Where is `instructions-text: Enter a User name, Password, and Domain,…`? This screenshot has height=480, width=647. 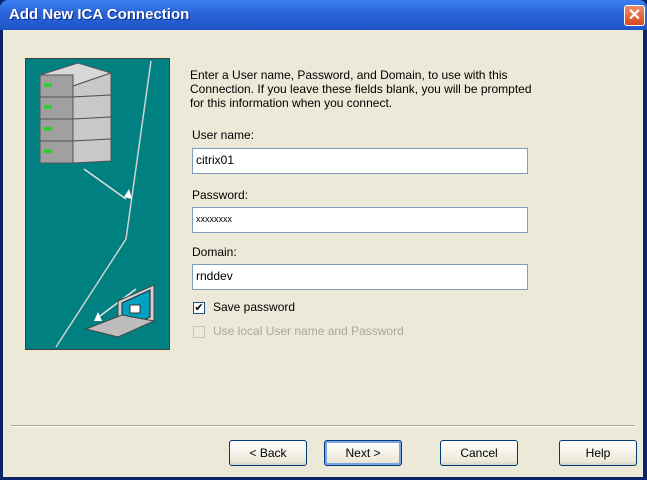
instructions-text: Enter a User name, Password, and Domain,… is located at coordinates (361, 89).